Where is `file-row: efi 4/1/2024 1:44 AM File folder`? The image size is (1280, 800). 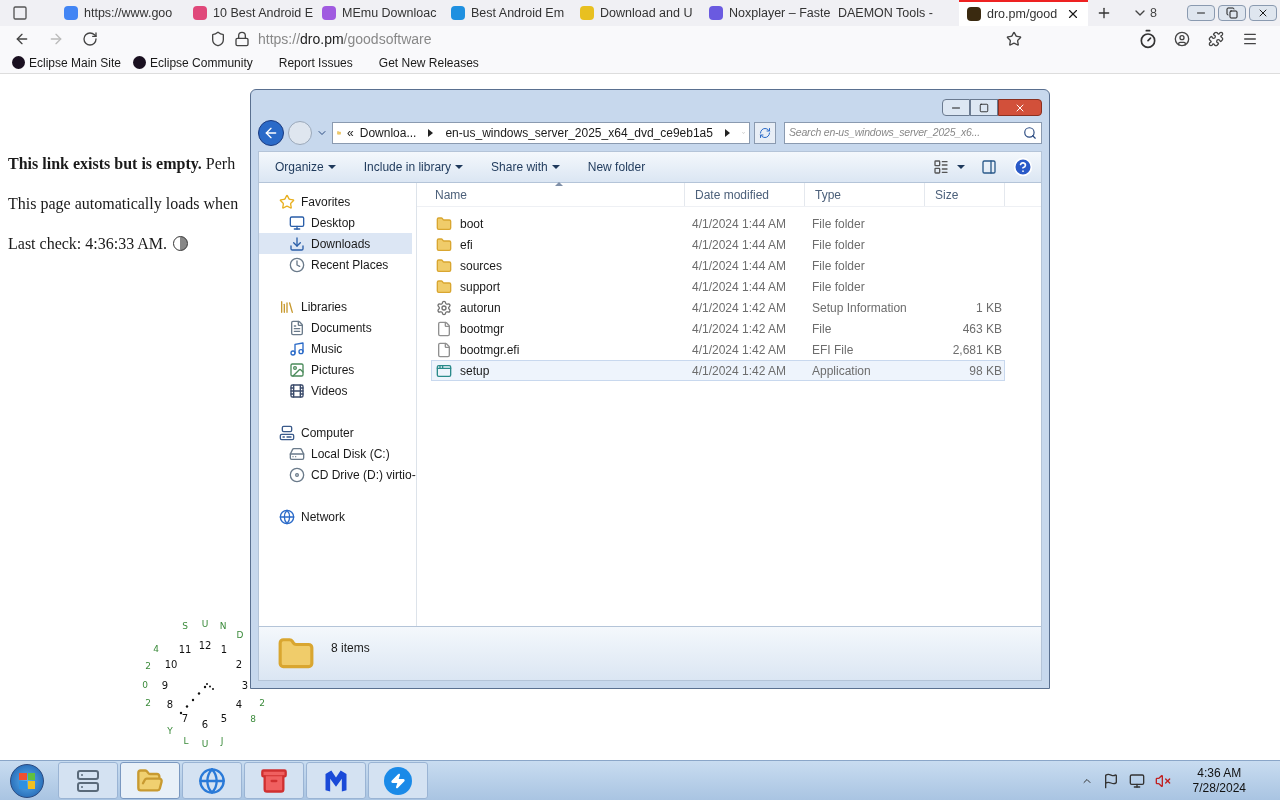
file-row: efi 4/1/2024 1:44 AM File folder is located at coordinates (718, 244).